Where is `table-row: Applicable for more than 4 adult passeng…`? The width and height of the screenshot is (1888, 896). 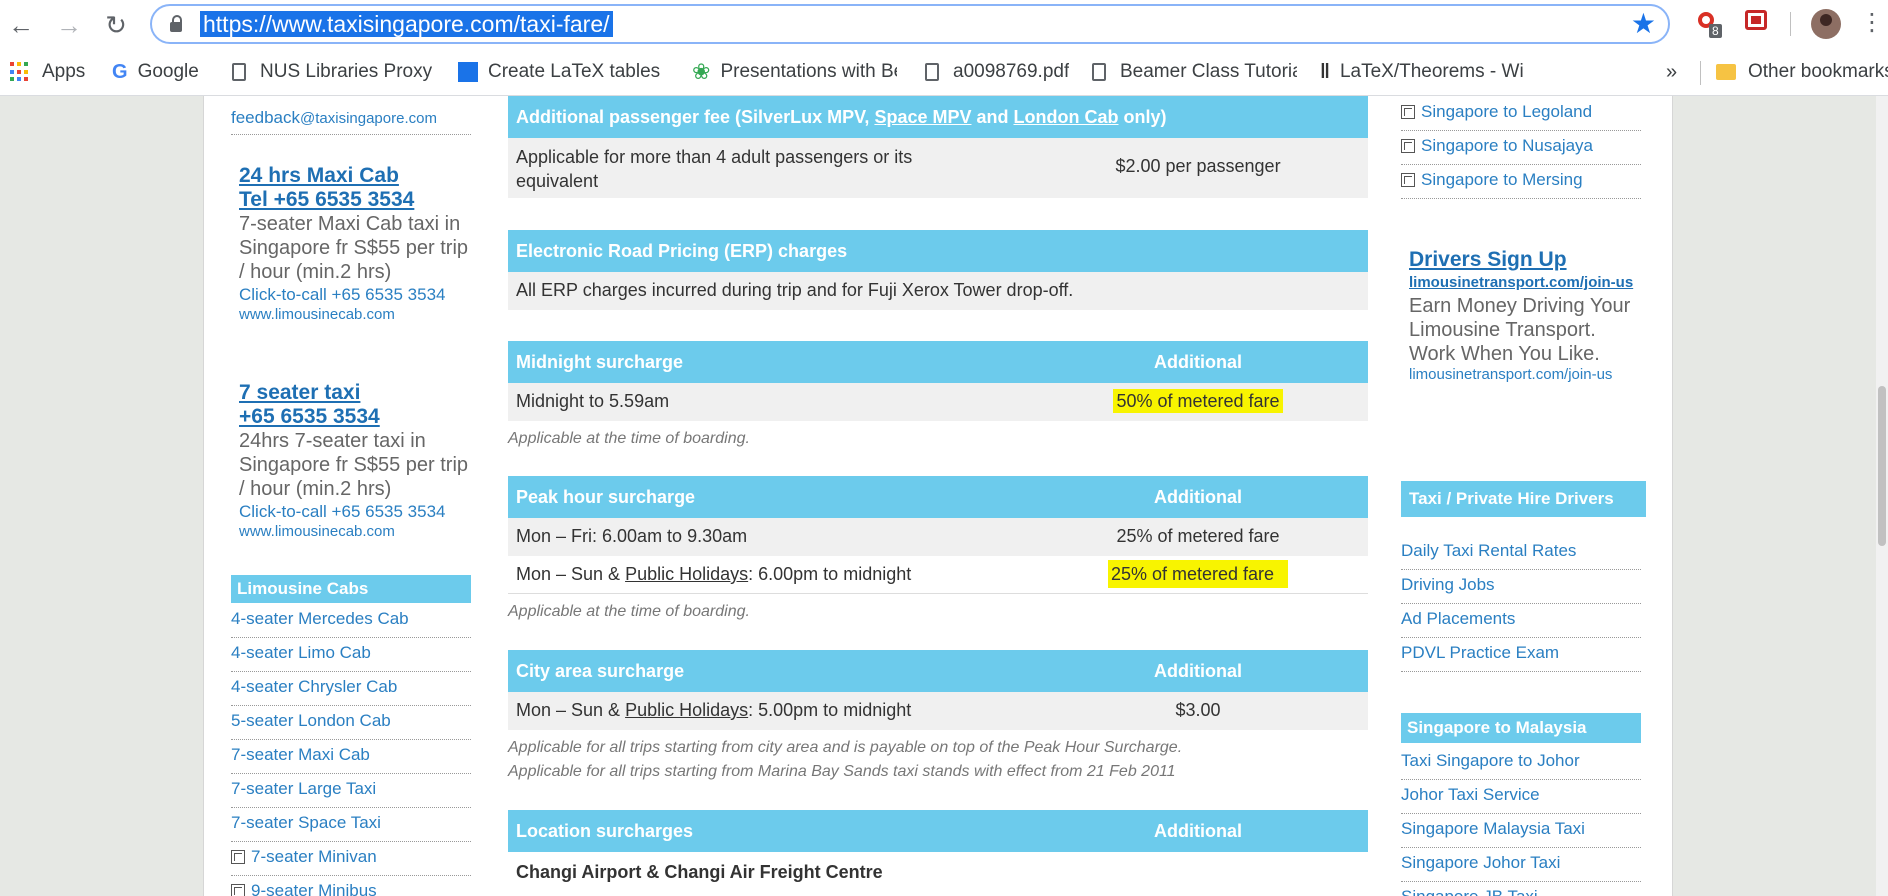
table-row: Applicable for more than 4 adult passeng… is located at coordinates (938, 168).